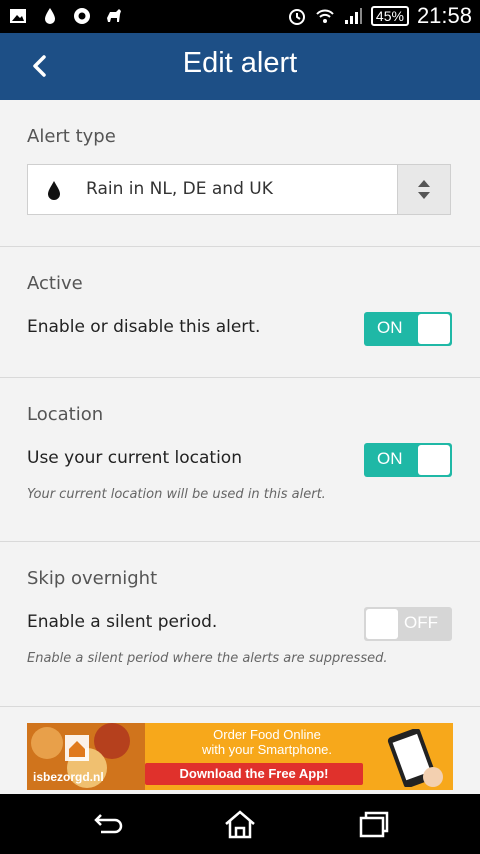 The width and height of the screenshot is (480, 854). I want to click on active-toggle: ON, so click(408, 329).